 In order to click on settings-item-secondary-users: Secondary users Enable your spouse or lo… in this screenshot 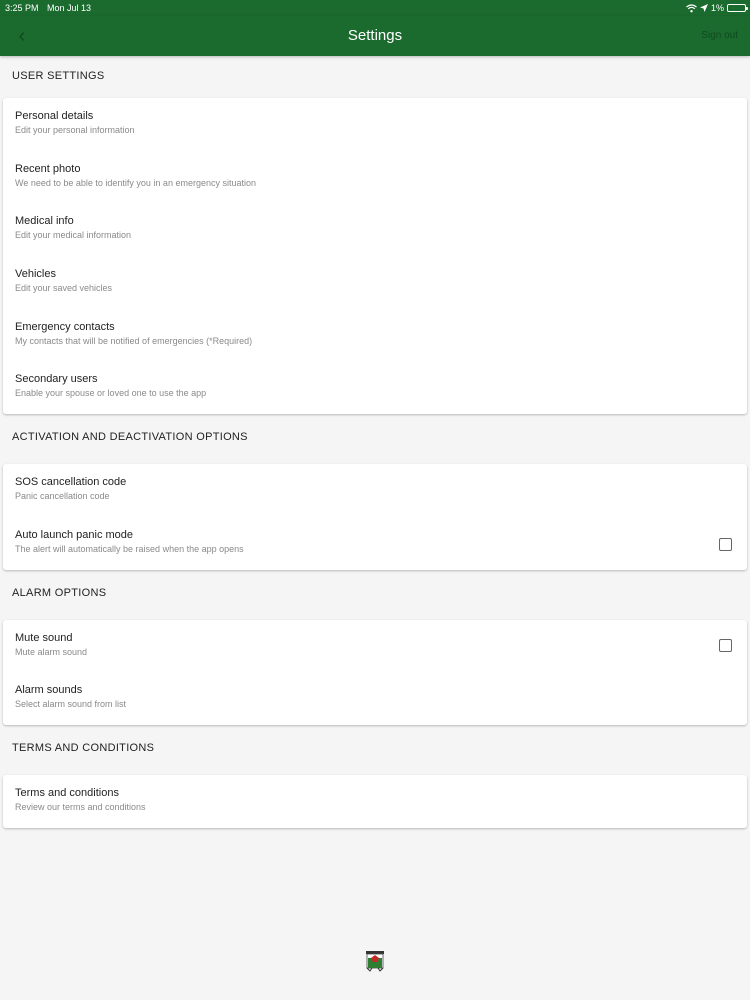, I will do `click(375, 387)`.